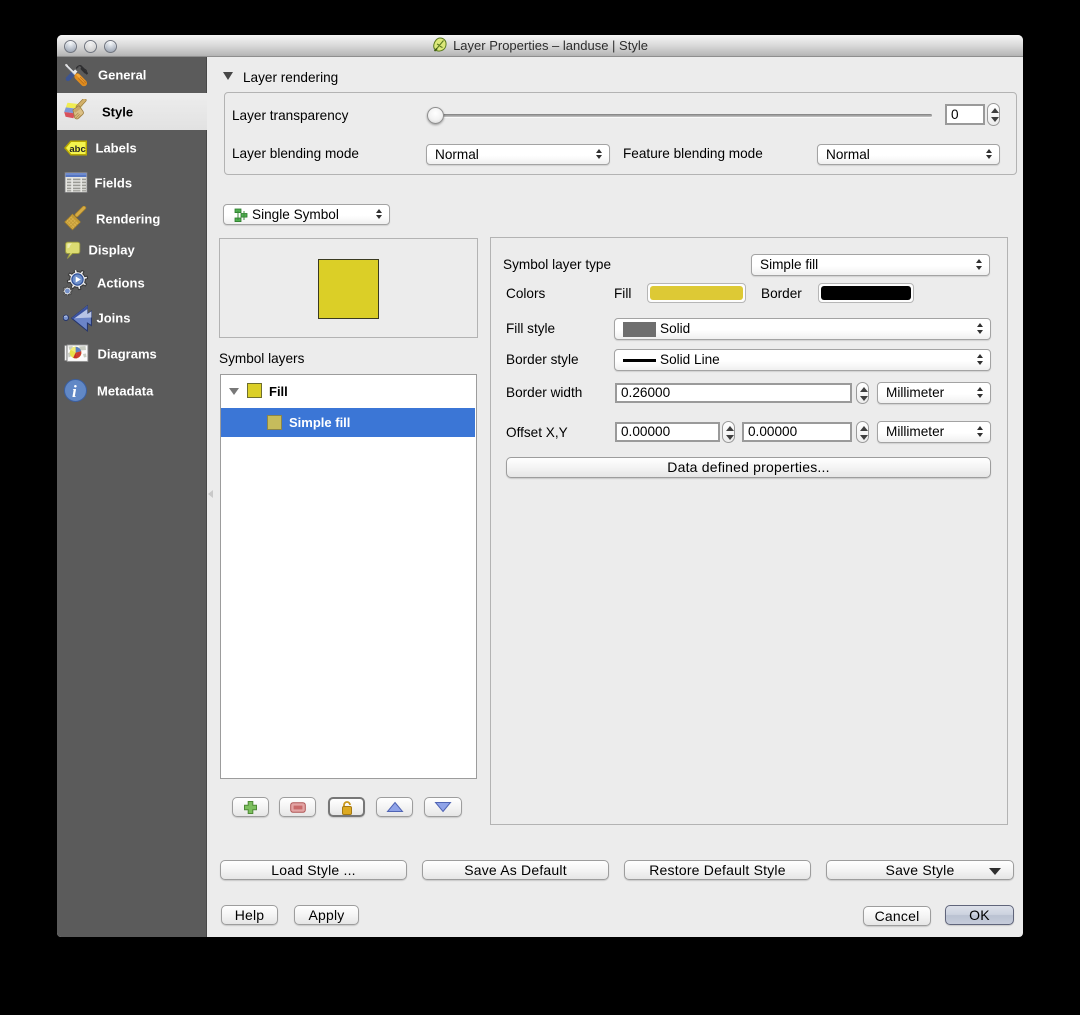  What do you see at coordinates (74, 391) in the screenshot?
I see `svg-text: i` at bounding box center [74, 391].